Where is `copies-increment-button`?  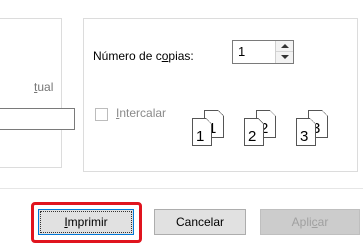
copies-increment-button is located at coordinates (284, 46).